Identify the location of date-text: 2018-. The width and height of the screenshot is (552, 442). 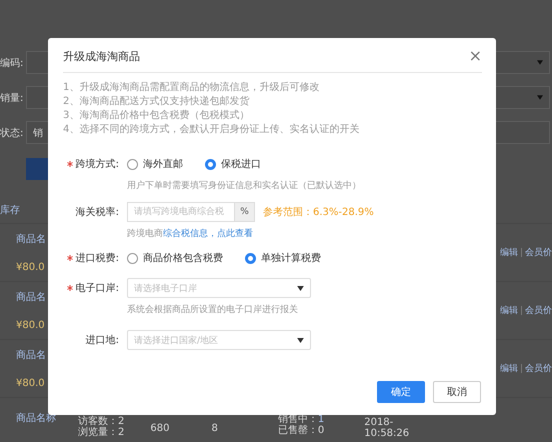
(379, 422).